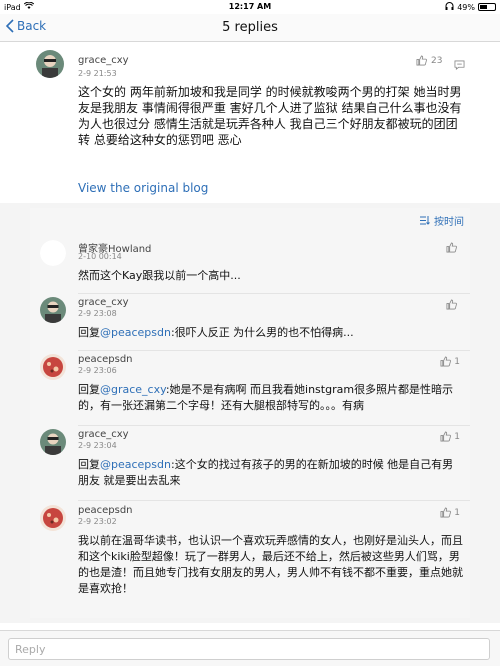 This screenshot has width=500, height=666. Describe the element at coordinates (97, 445) in the screenshot. I see `reply-timestamp: 2-9 23:04` at that location.